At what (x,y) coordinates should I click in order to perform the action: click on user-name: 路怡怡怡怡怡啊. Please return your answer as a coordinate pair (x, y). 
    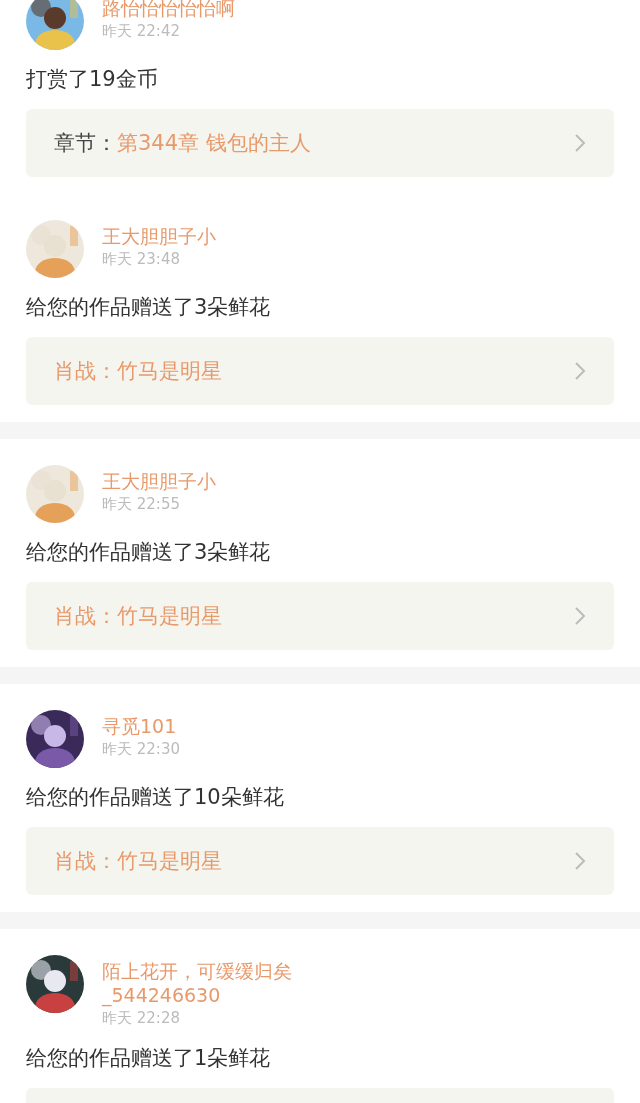
    Looking at the image, I should click on (168, 10).